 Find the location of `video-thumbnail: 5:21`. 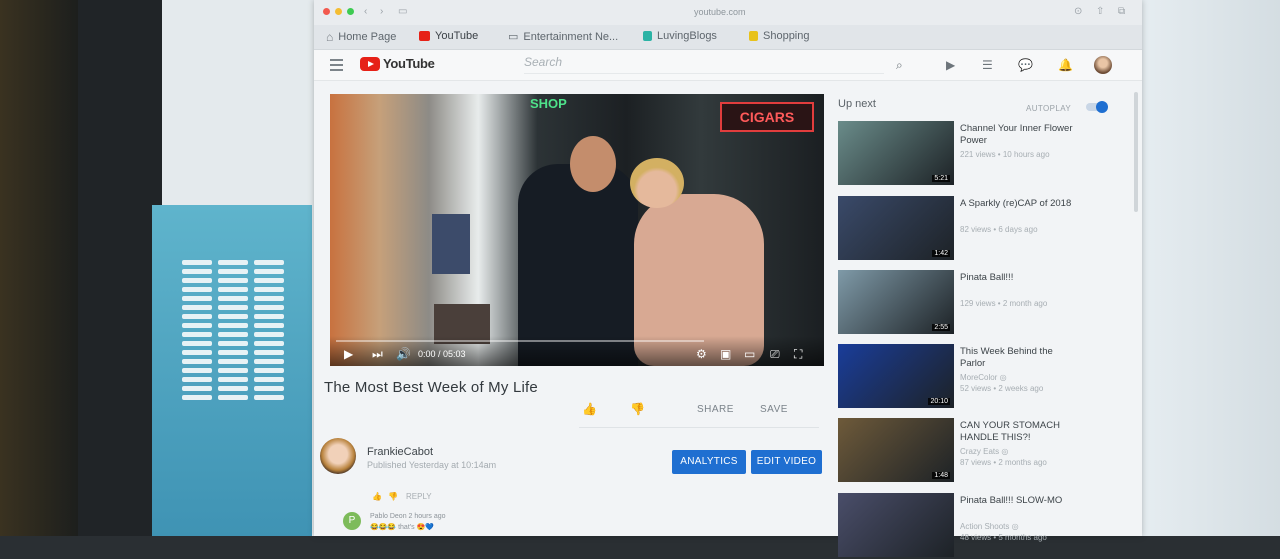

video-thumbnail: 5:21 is located at coordinates (896, 153).